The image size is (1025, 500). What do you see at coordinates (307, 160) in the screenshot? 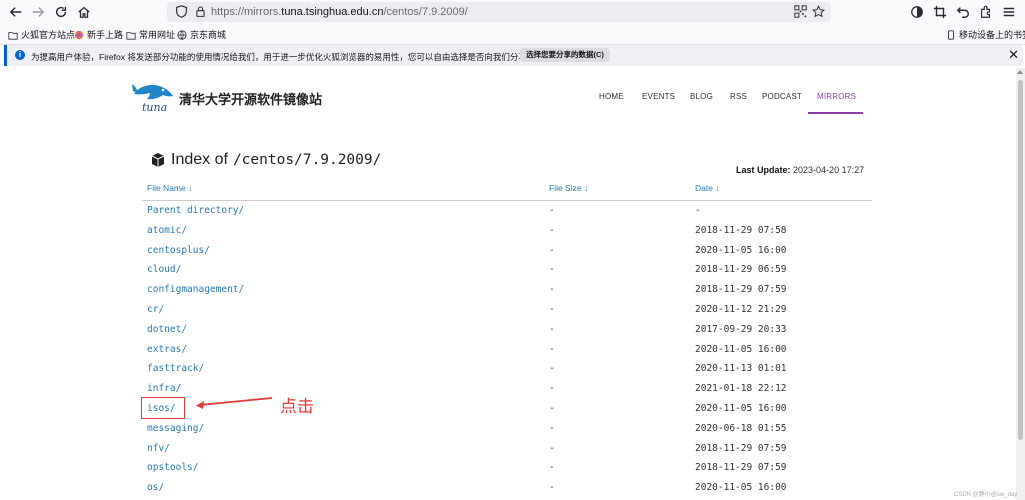
I see `title-path: /centos/7.9.2009/` at bounding box center [307, 160].